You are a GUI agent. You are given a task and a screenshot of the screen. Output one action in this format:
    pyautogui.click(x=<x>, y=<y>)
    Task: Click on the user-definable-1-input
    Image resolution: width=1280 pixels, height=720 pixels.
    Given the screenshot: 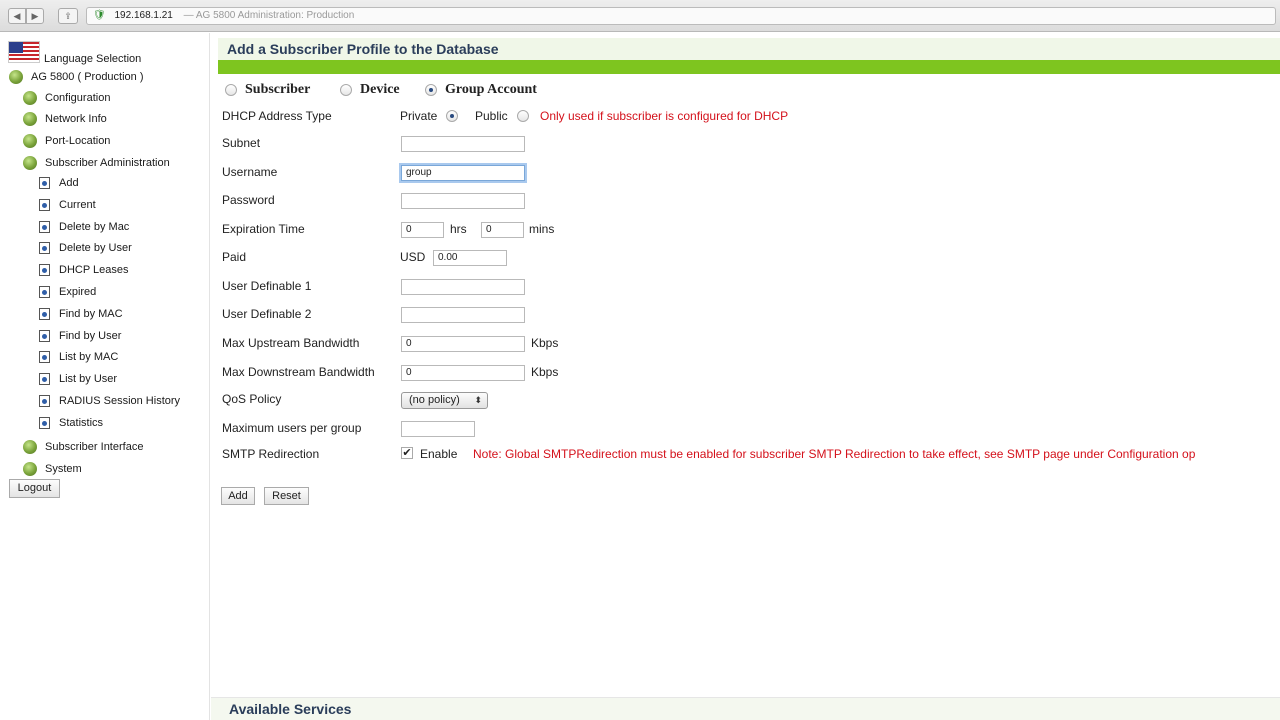 What is the action you would take?
    pyautogui.click(x=463, y=287)
    